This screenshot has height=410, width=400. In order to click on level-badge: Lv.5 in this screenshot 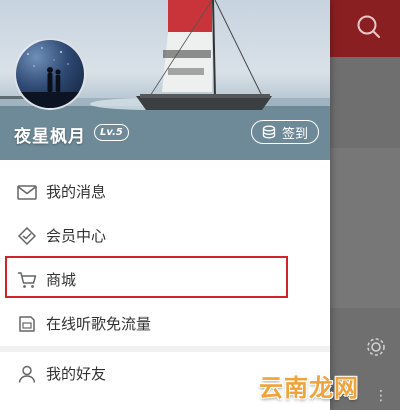, I will do `click(111, 132)`.